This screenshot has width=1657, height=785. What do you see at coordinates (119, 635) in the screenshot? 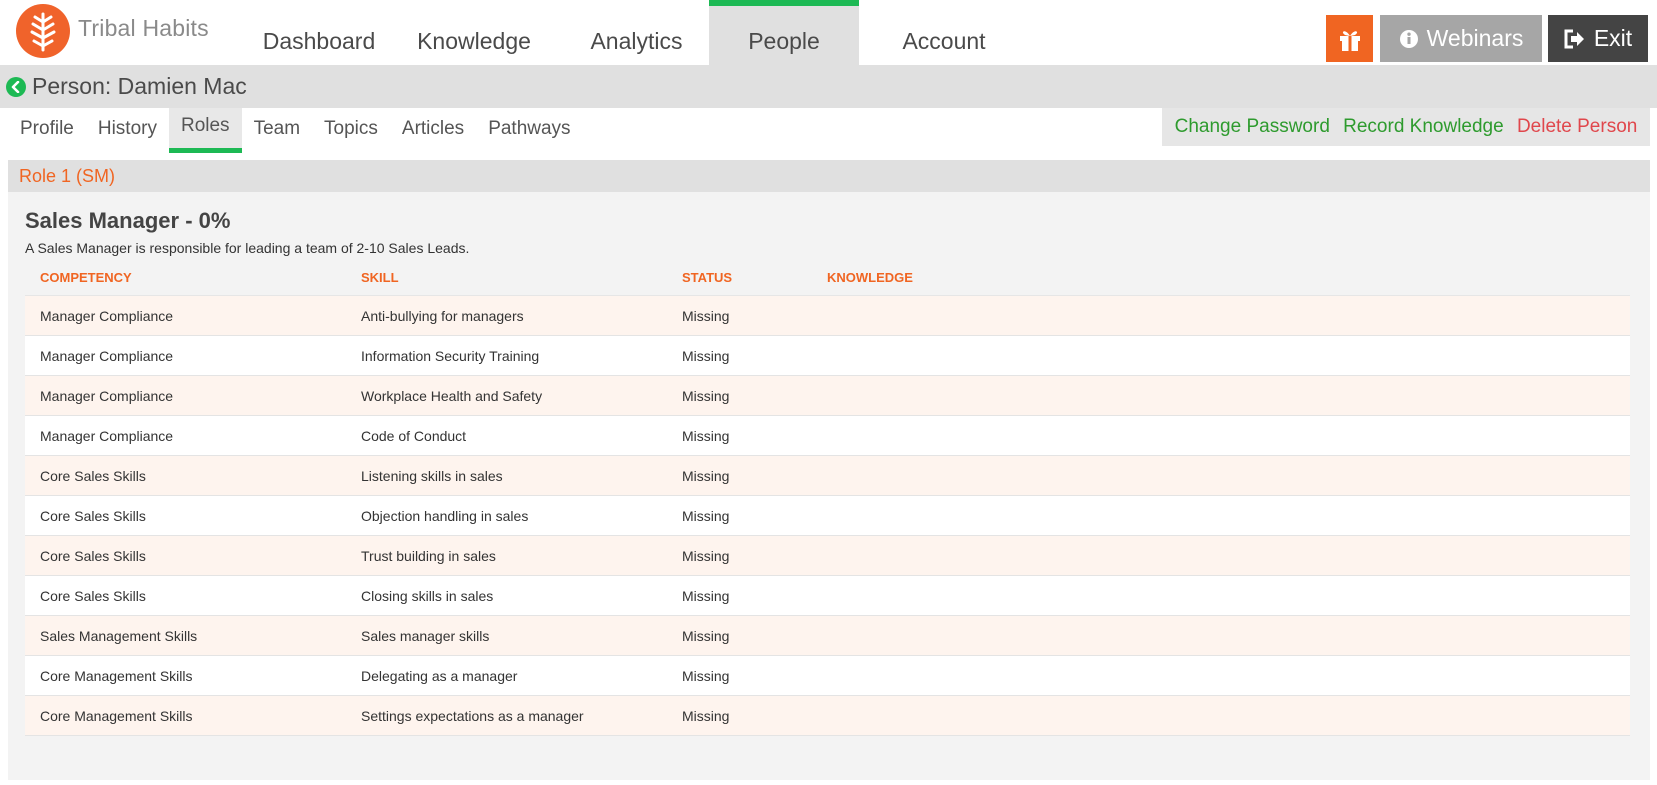
I see `competency-cell: Sales Management Skills` at bounding box center [119, 635].